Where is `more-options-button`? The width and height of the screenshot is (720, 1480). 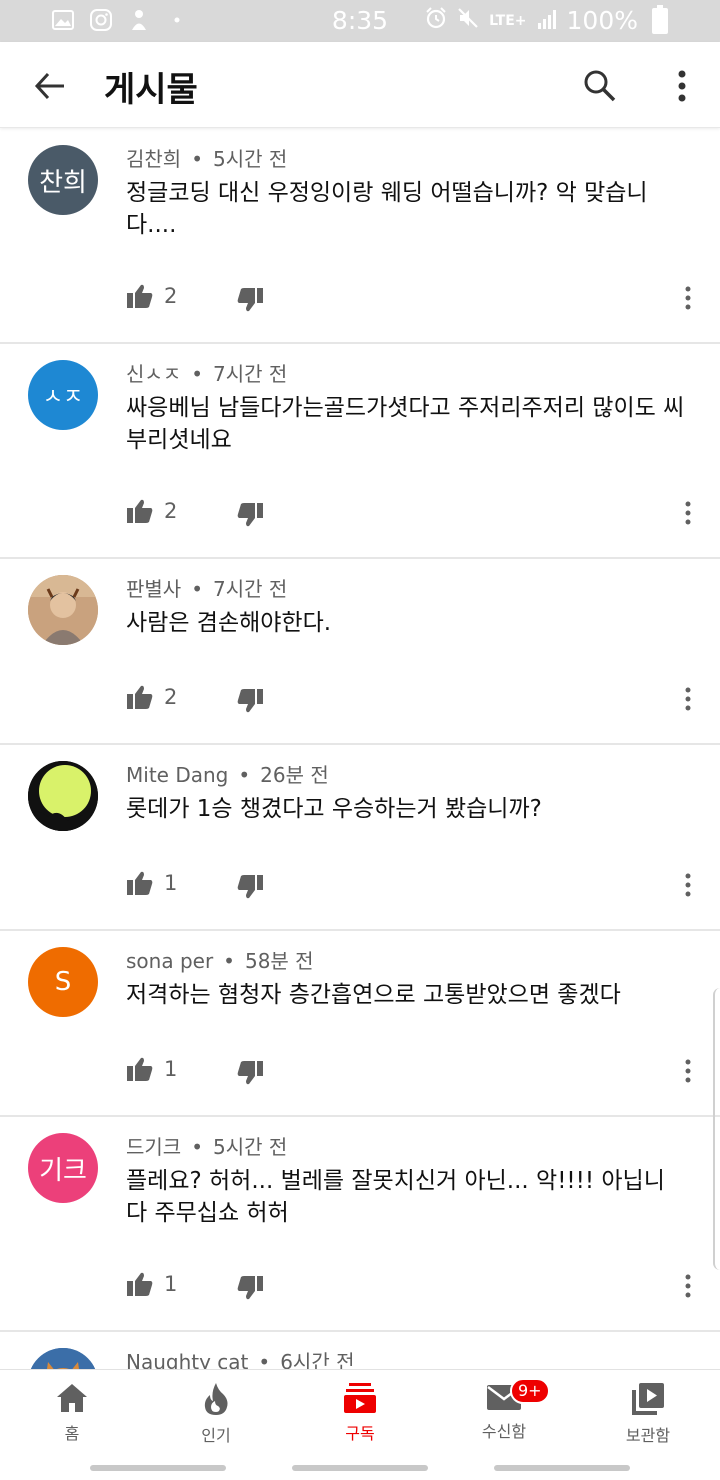 more-options-button is located at coordinates (682, 86).